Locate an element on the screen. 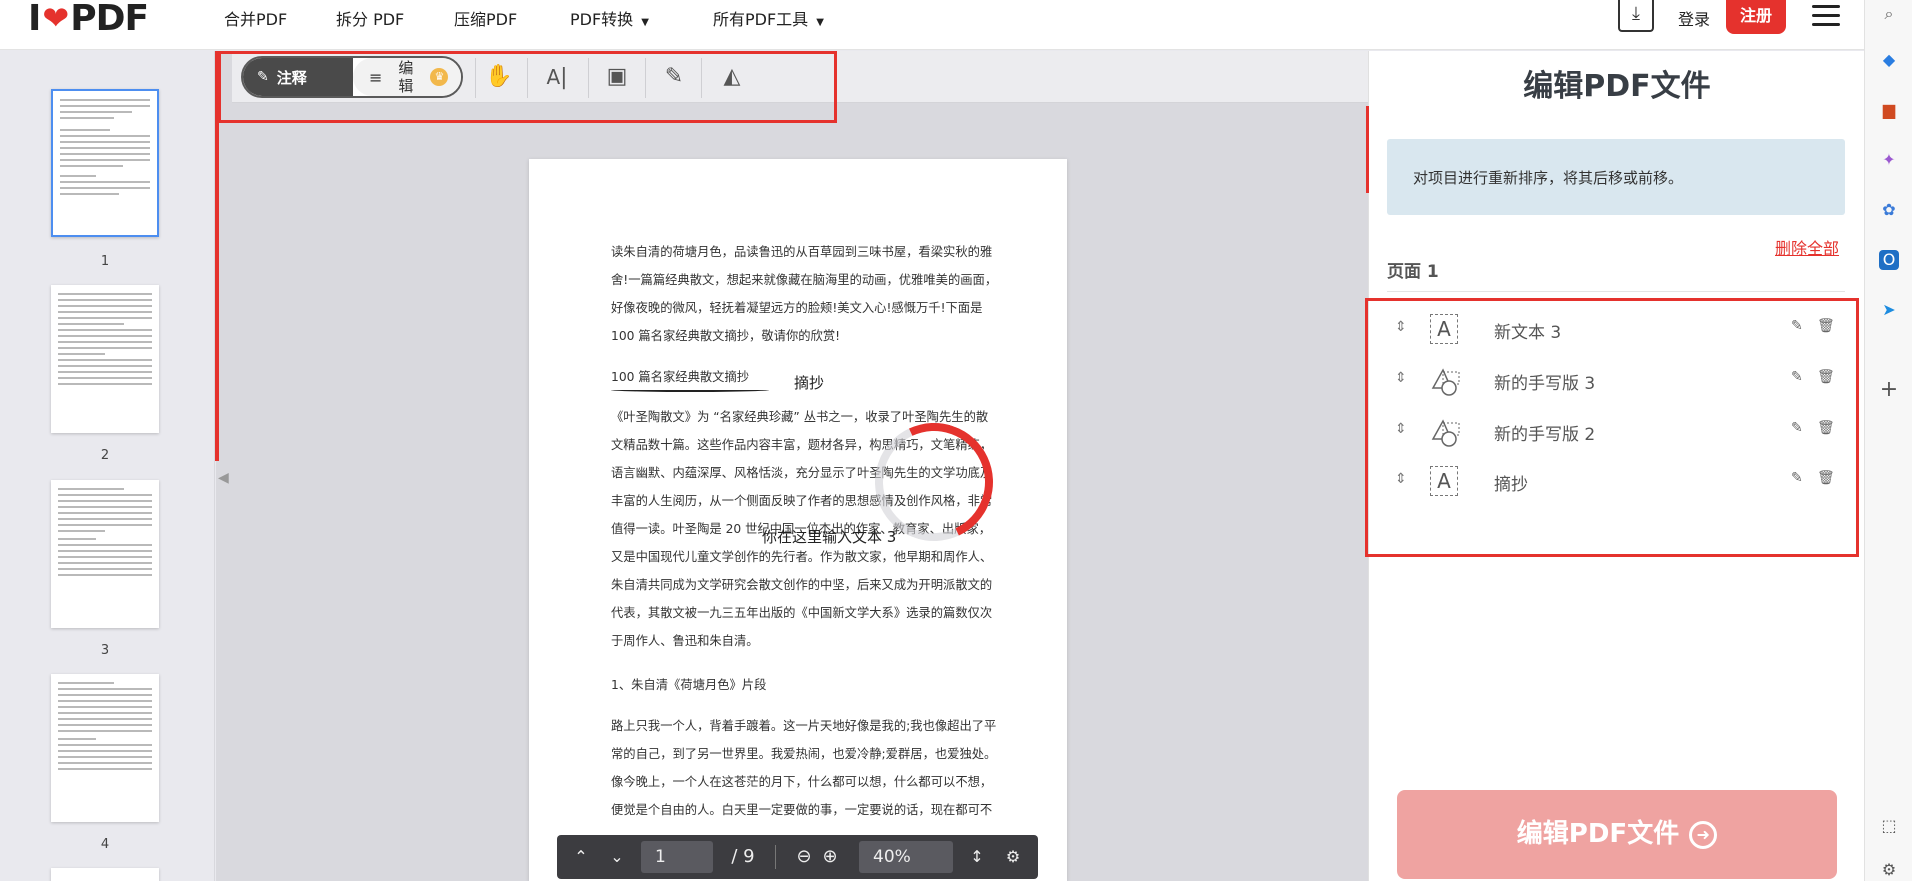  logo-i: I is located at coordinates (34, 19).